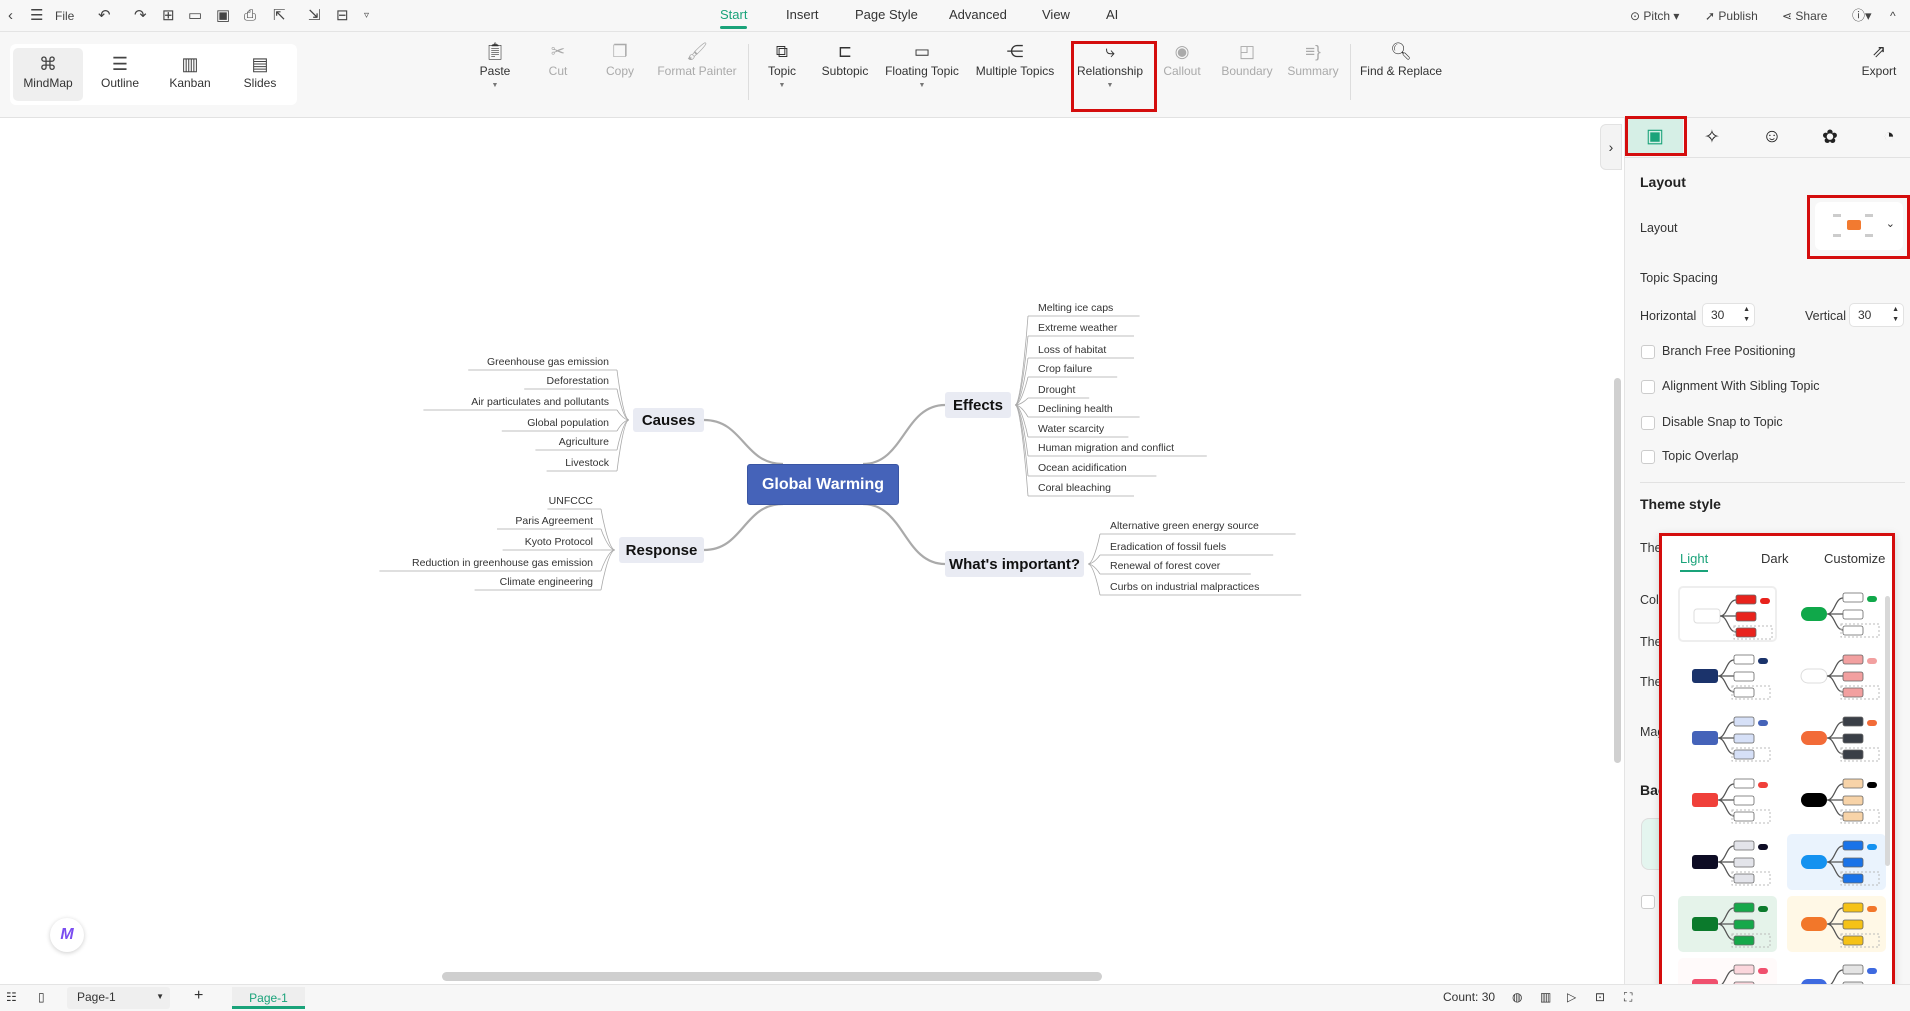  What do you see at coordinates (1071, 429) in the screenshot?
I see `subtopic: Water scarcity` at bounding box center [1071, 429].